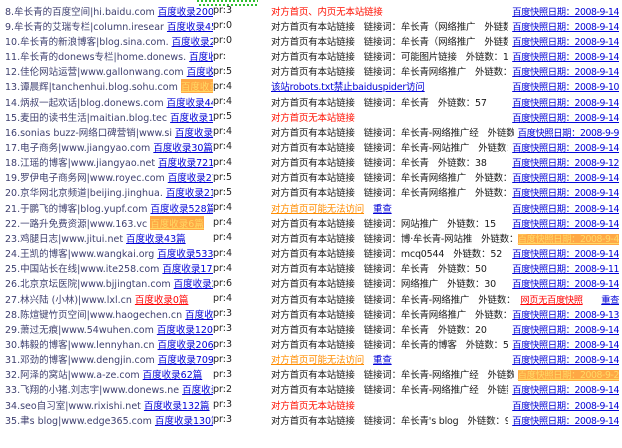 This screenshot has height=448, width=622. Describe the element at coordinates (500, 376) in the screenshot. I see `outlink-count: 外链数：27` at that location.